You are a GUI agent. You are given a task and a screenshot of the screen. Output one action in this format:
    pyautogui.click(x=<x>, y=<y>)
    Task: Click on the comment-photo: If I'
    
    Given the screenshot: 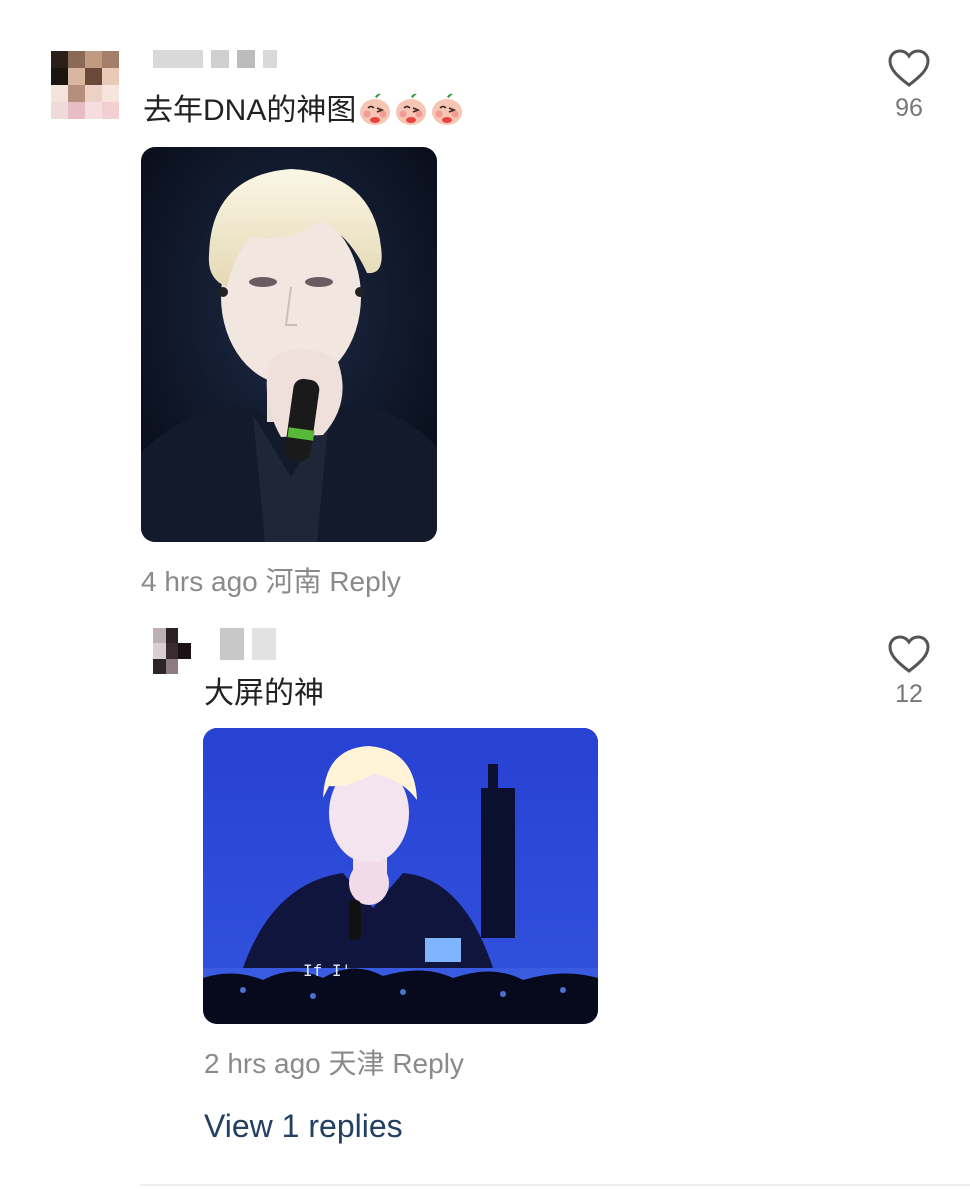 What is the action you would take?
    pyautogui.click(x=400, y=876)
    